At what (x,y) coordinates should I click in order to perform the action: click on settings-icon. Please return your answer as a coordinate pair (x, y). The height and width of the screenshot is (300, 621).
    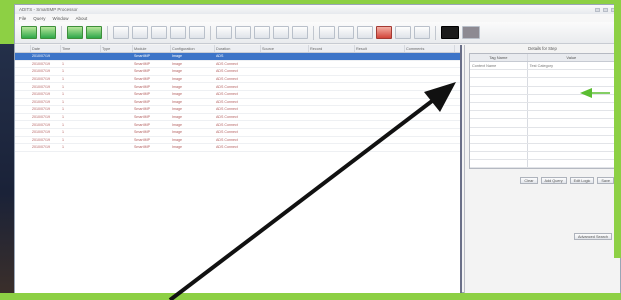
    Looking at the image, I should click on (422, 32).